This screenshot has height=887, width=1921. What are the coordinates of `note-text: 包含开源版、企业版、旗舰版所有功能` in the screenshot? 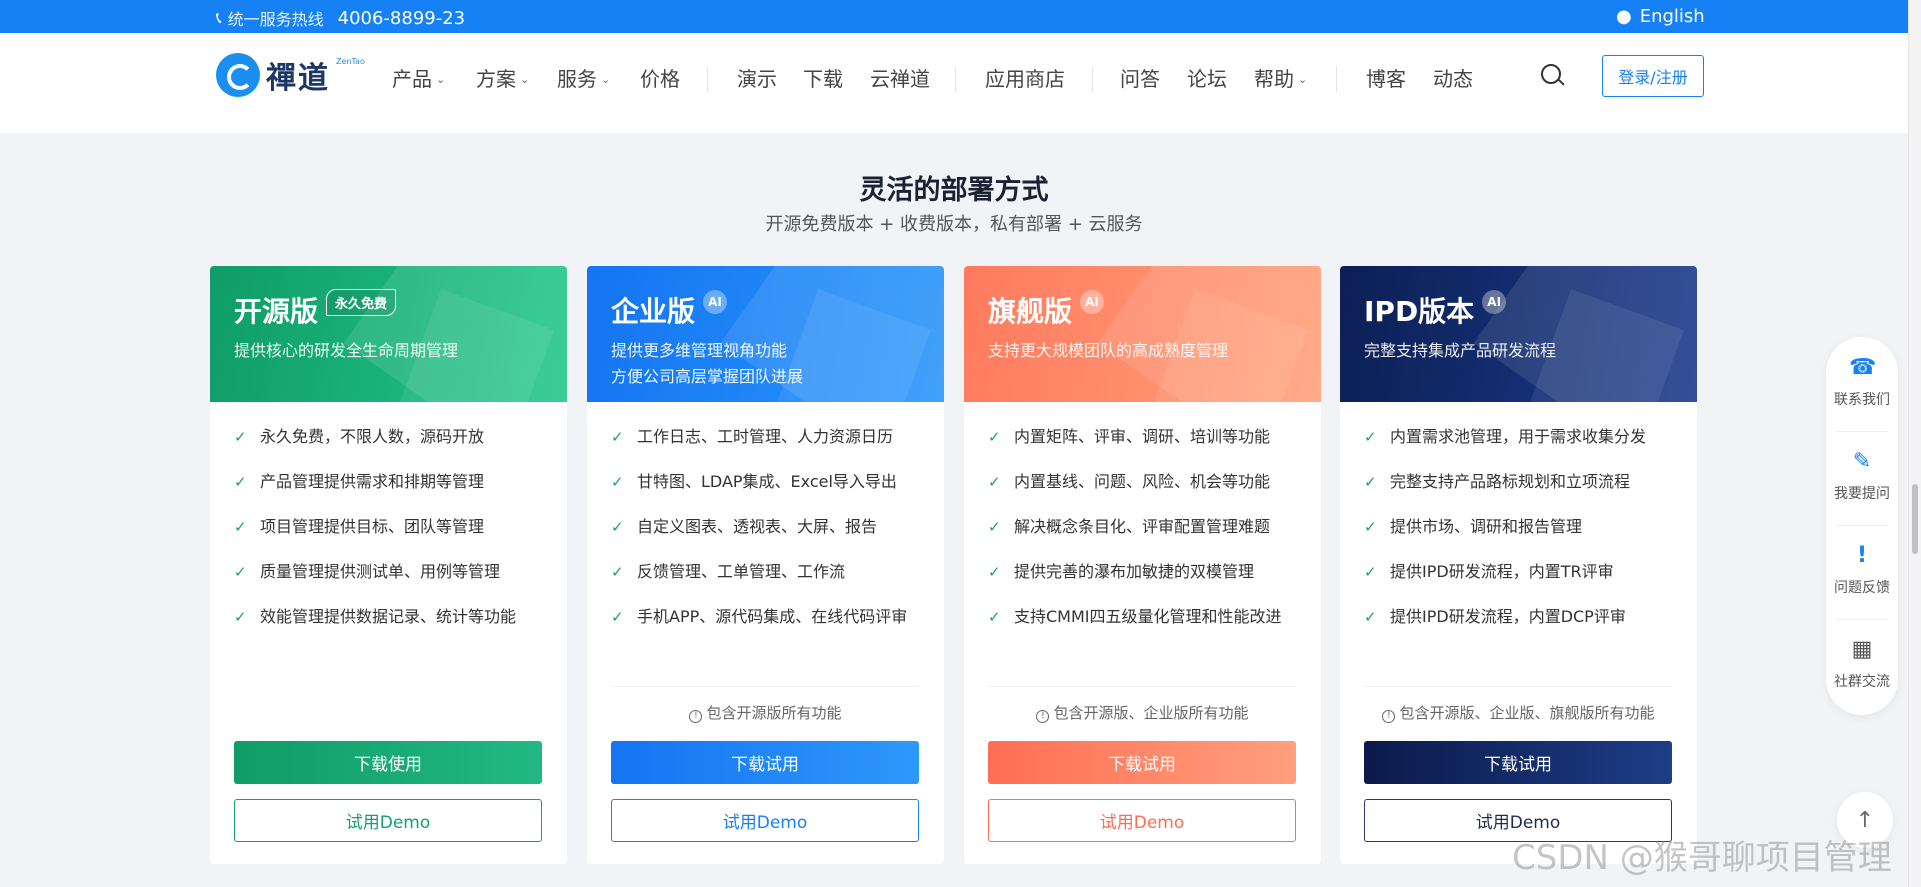 It's located at (1527, 713).